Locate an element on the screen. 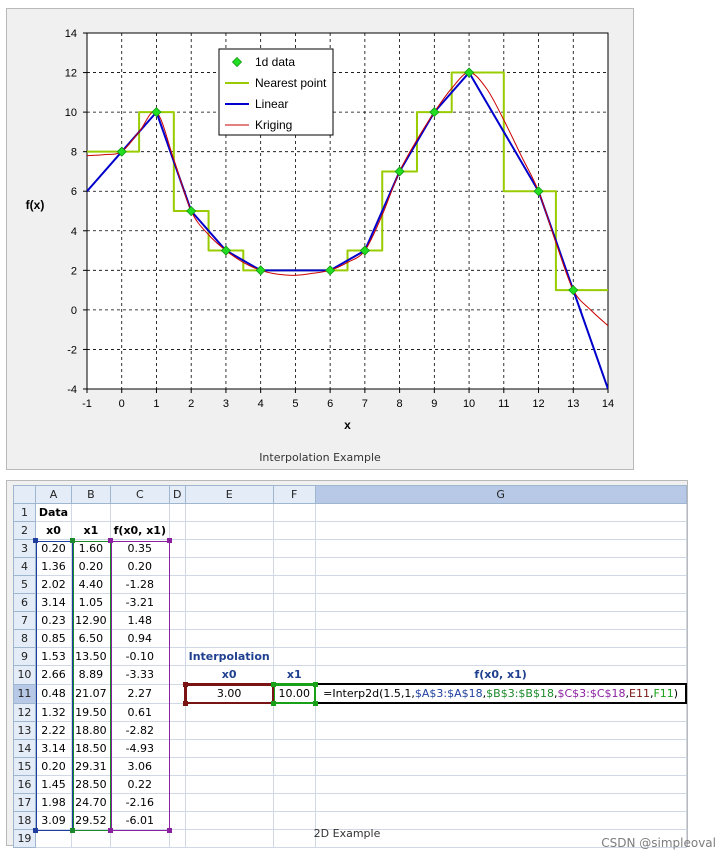  cell-D13 is located at coordinates (177, 730).